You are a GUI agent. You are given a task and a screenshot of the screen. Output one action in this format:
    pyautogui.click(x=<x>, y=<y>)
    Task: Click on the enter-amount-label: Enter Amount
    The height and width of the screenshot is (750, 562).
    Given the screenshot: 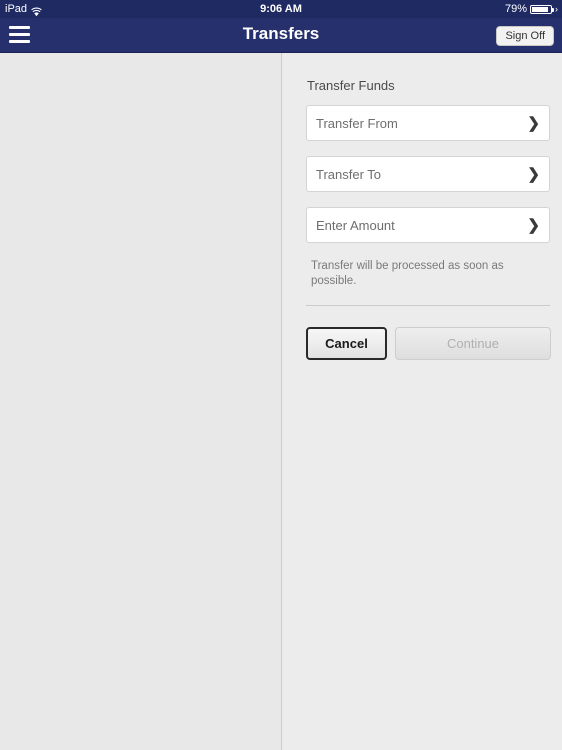 What is the action you would take?
    pyautogui.click(x=355, y=225)
    